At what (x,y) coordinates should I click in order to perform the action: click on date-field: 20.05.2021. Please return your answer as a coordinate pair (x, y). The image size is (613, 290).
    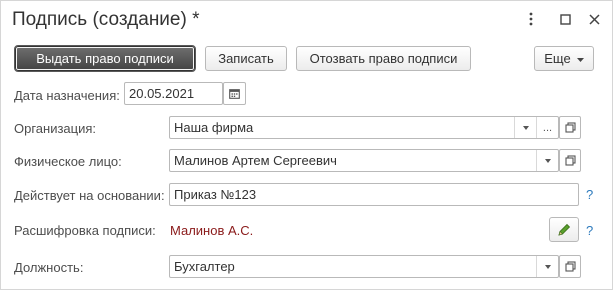
    Looking at the image, I should click on (173, 93).